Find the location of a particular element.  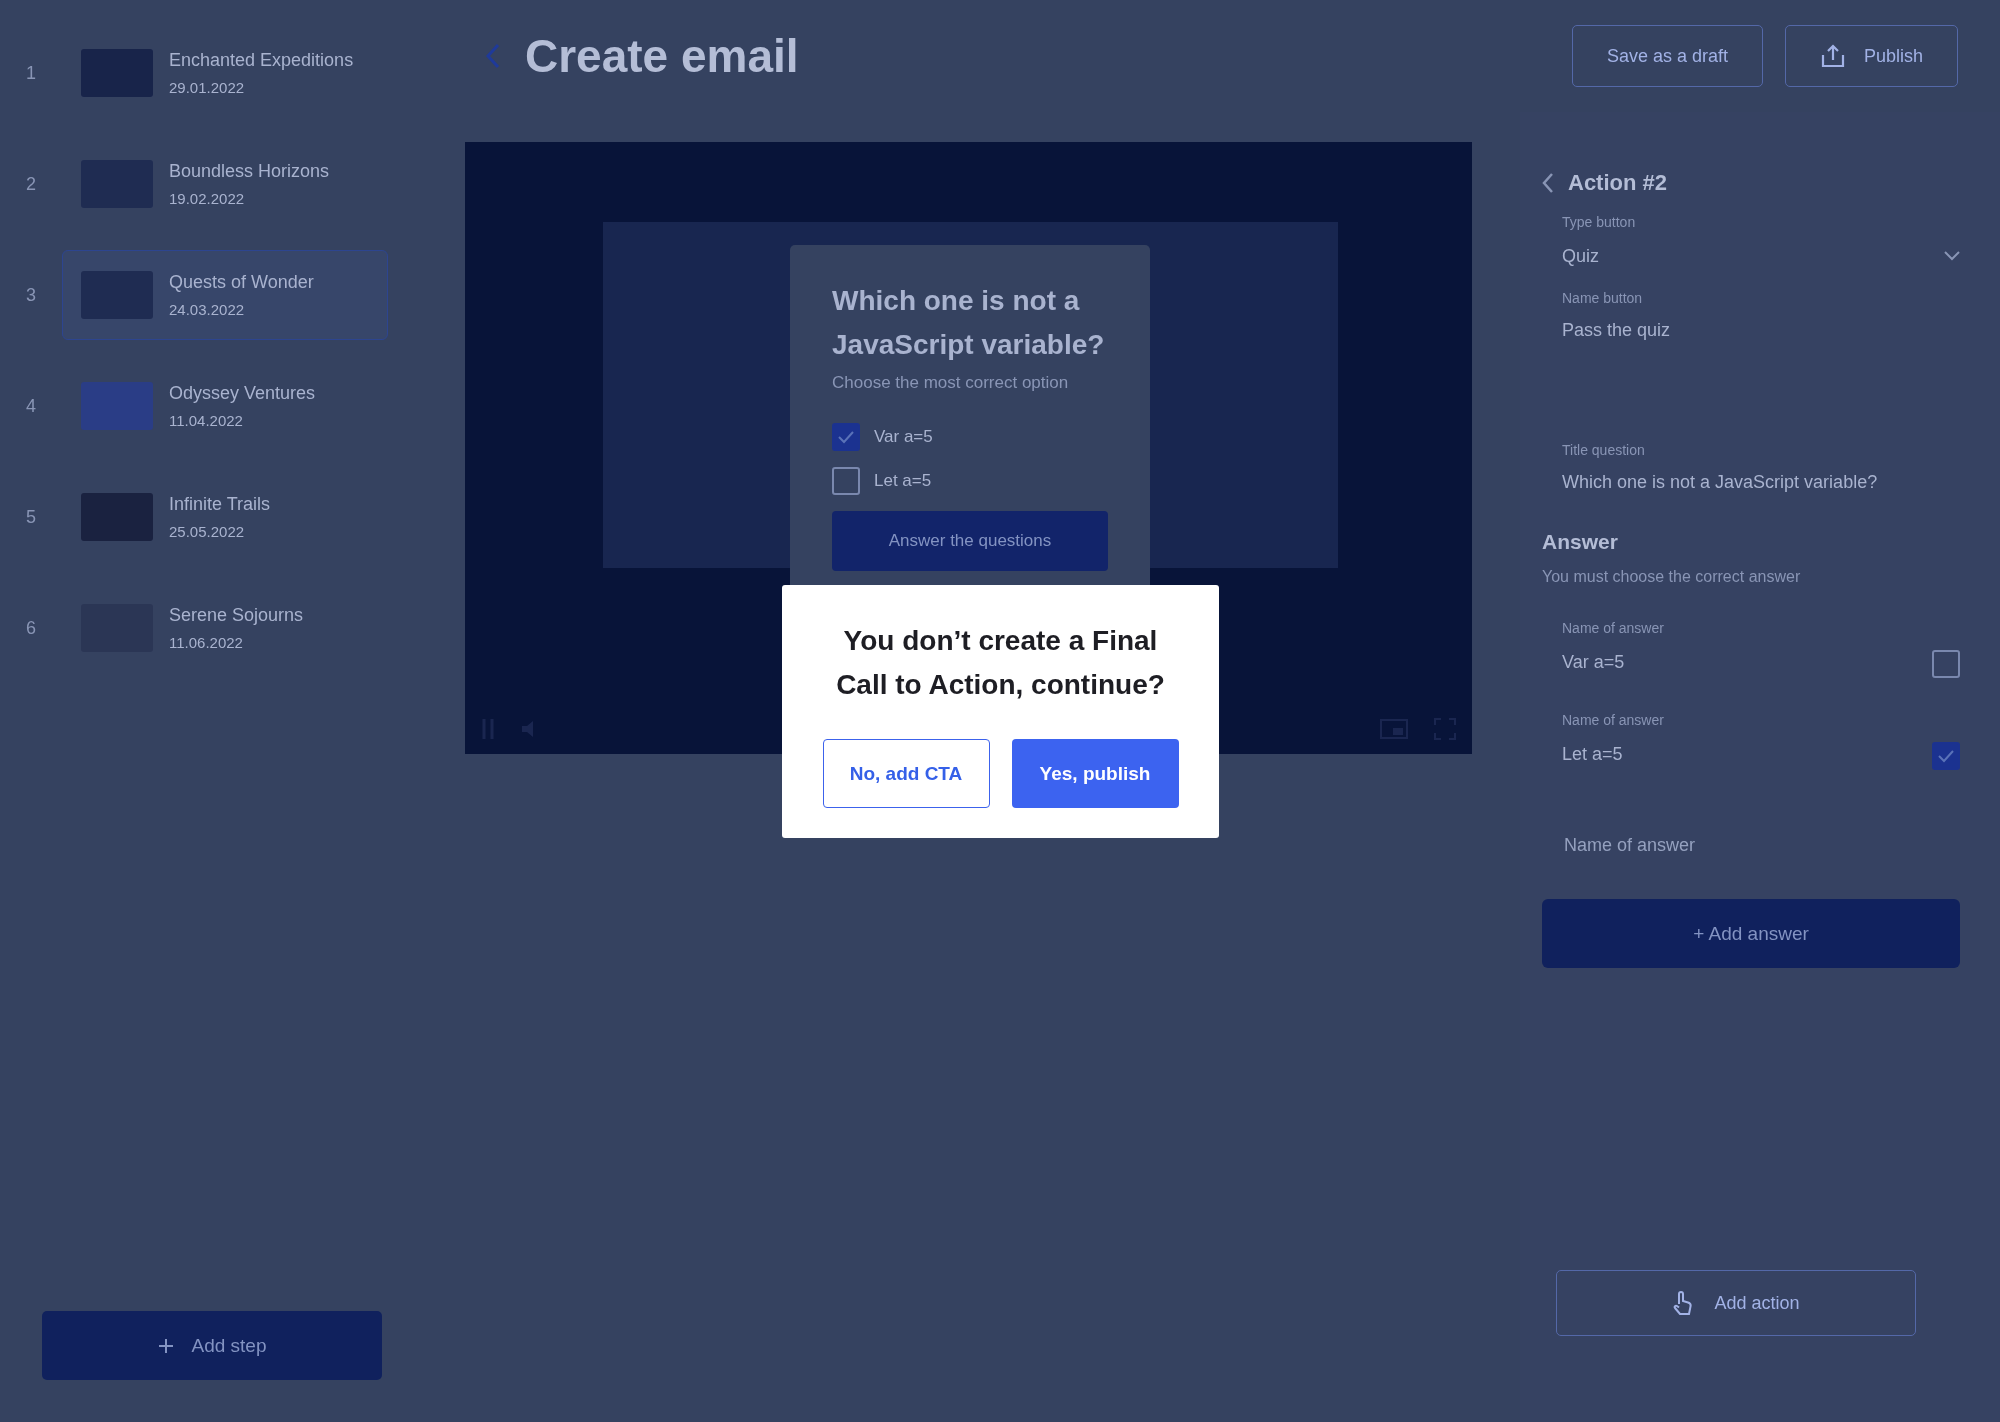

step-date: 29.01.2022 is located at coordinates (207, 87).